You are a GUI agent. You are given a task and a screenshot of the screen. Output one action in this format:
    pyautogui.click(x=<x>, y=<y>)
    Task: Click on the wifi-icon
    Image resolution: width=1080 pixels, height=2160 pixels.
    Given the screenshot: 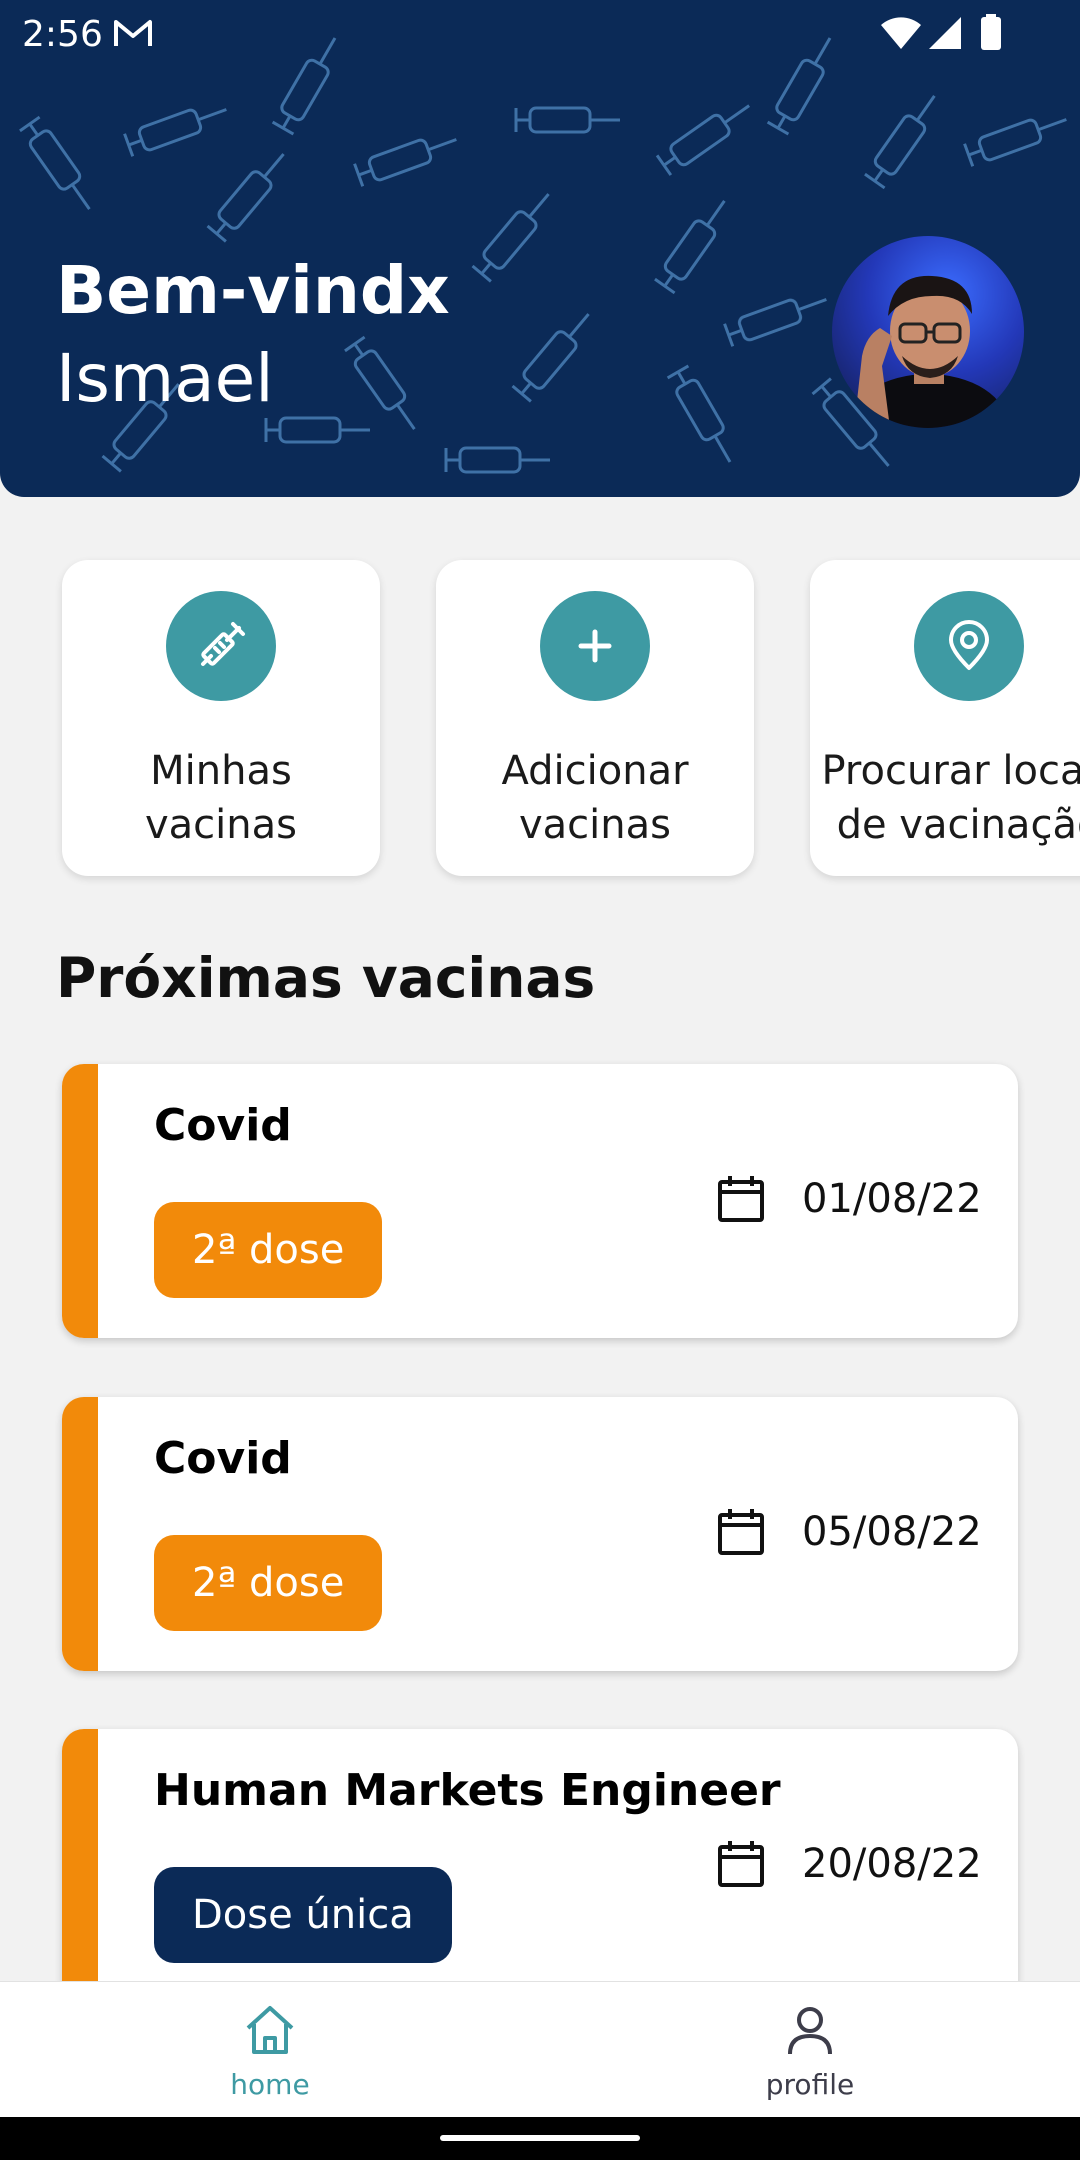 What is the action you would take?
    pyautogui.click(x=901, y=33)
    